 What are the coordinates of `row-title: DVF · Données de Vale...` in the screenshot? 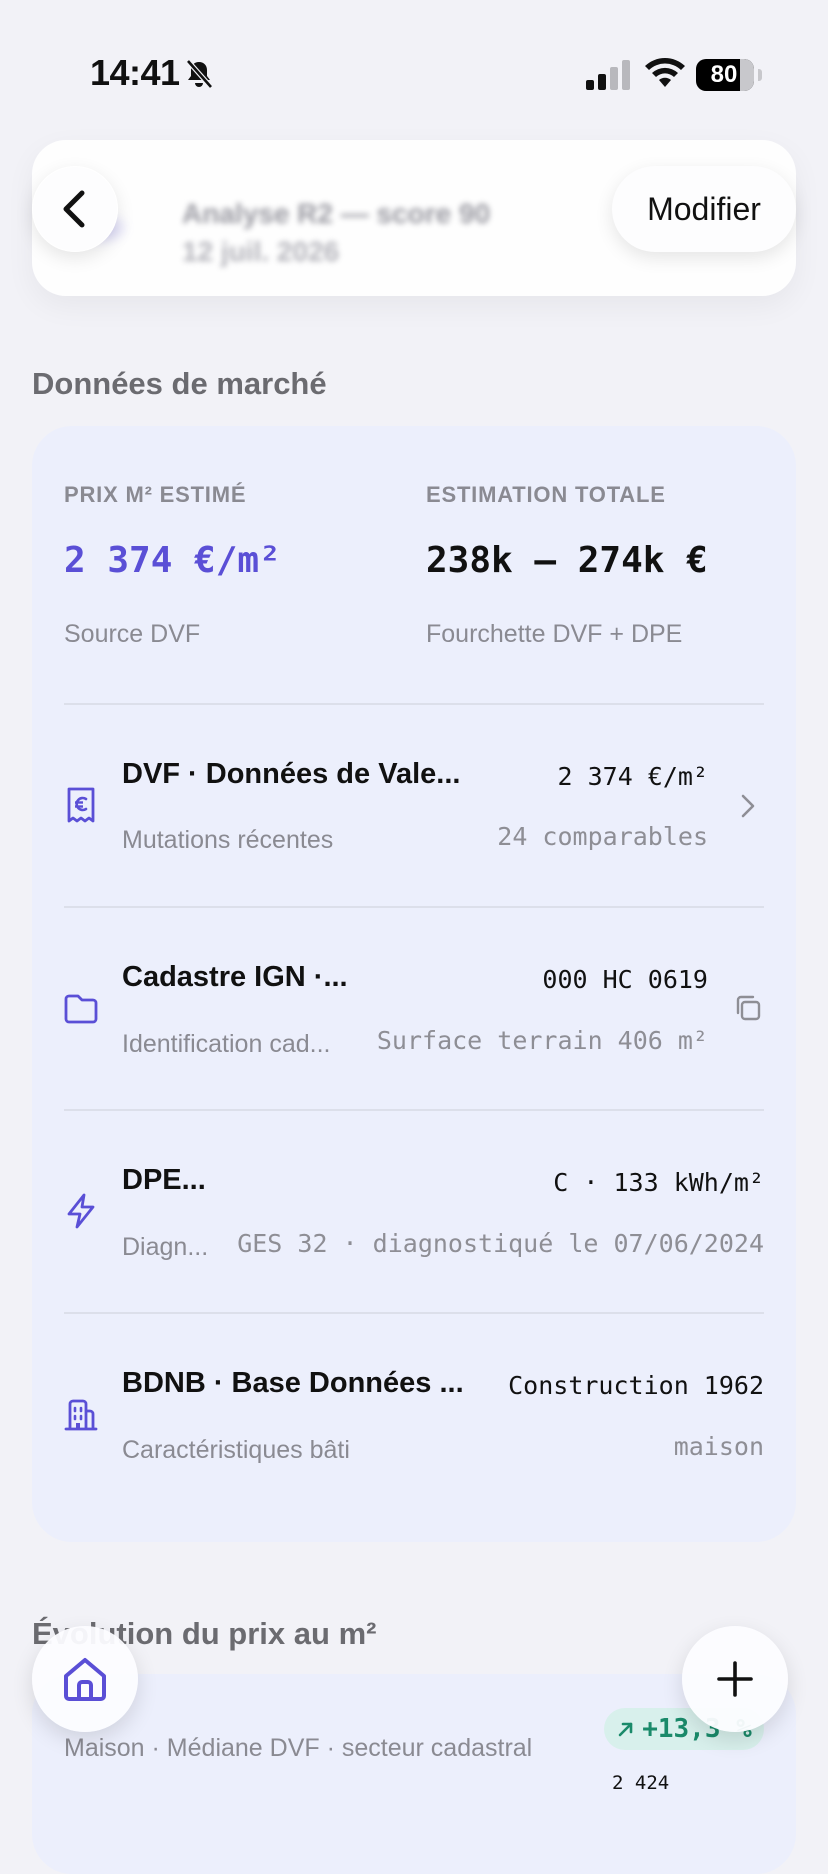 It's located at (291, 774).